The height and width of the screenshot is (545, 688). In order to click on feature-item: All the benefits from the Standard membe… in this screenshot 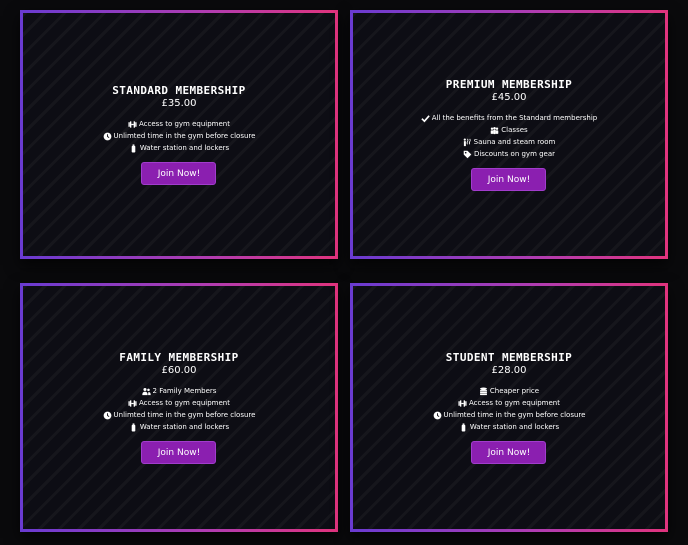, I will do `click(509, 118)`.